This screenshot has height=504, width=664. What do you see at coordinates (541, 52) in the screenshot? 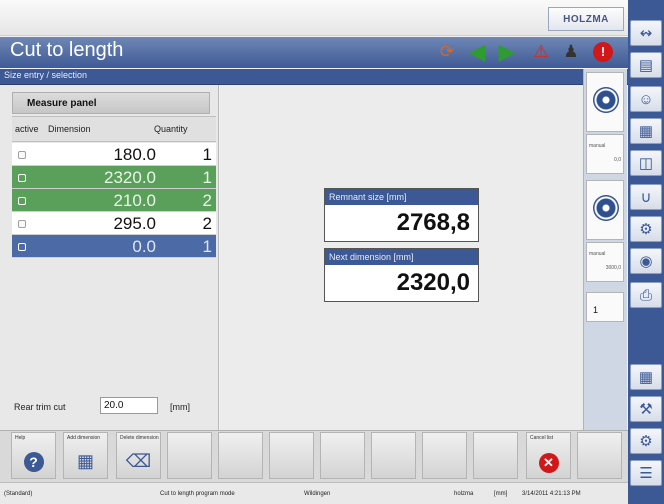
I see `warning-icon: ⚠` at bounding box center [541, 52].